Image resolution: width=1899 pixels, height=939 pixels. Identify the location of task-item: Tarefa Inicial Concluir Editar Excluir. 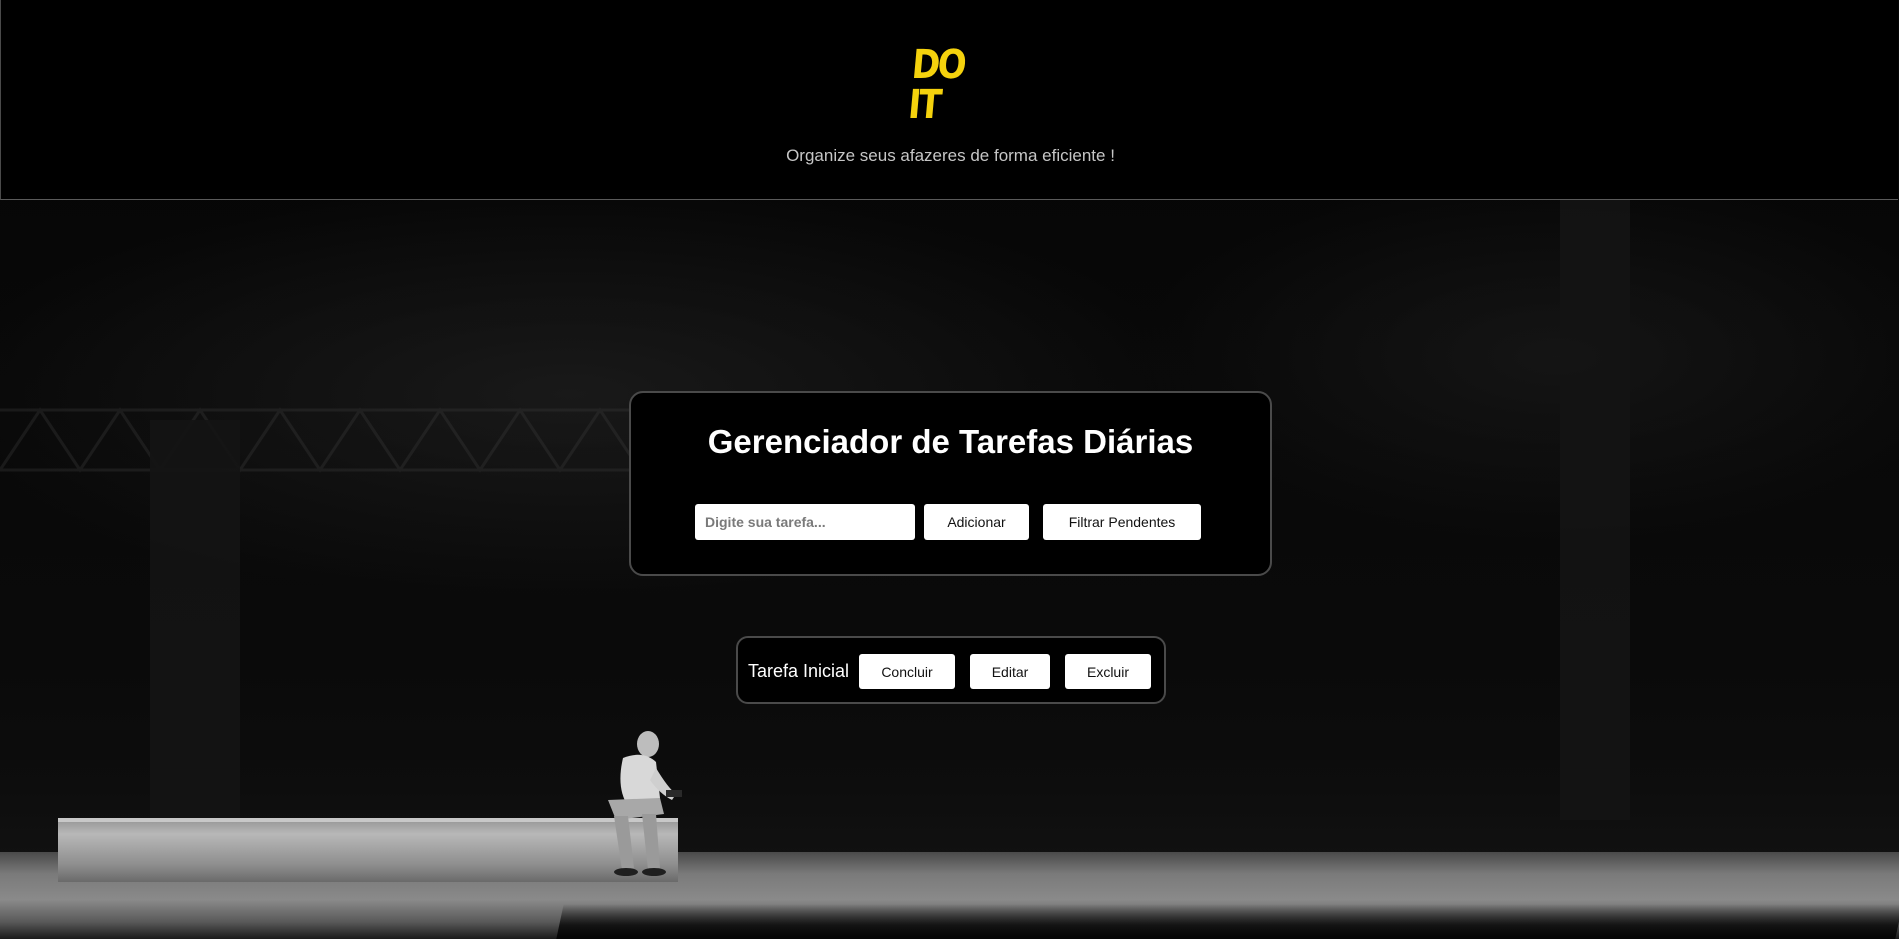
(951, 670).